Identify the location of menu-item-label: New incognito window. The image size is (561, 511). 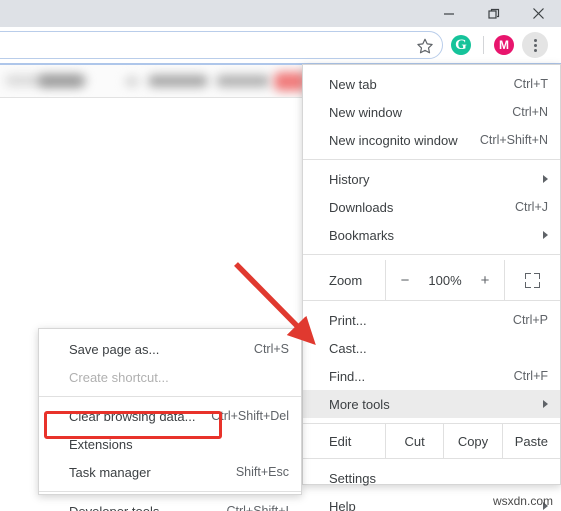
(393, 140).